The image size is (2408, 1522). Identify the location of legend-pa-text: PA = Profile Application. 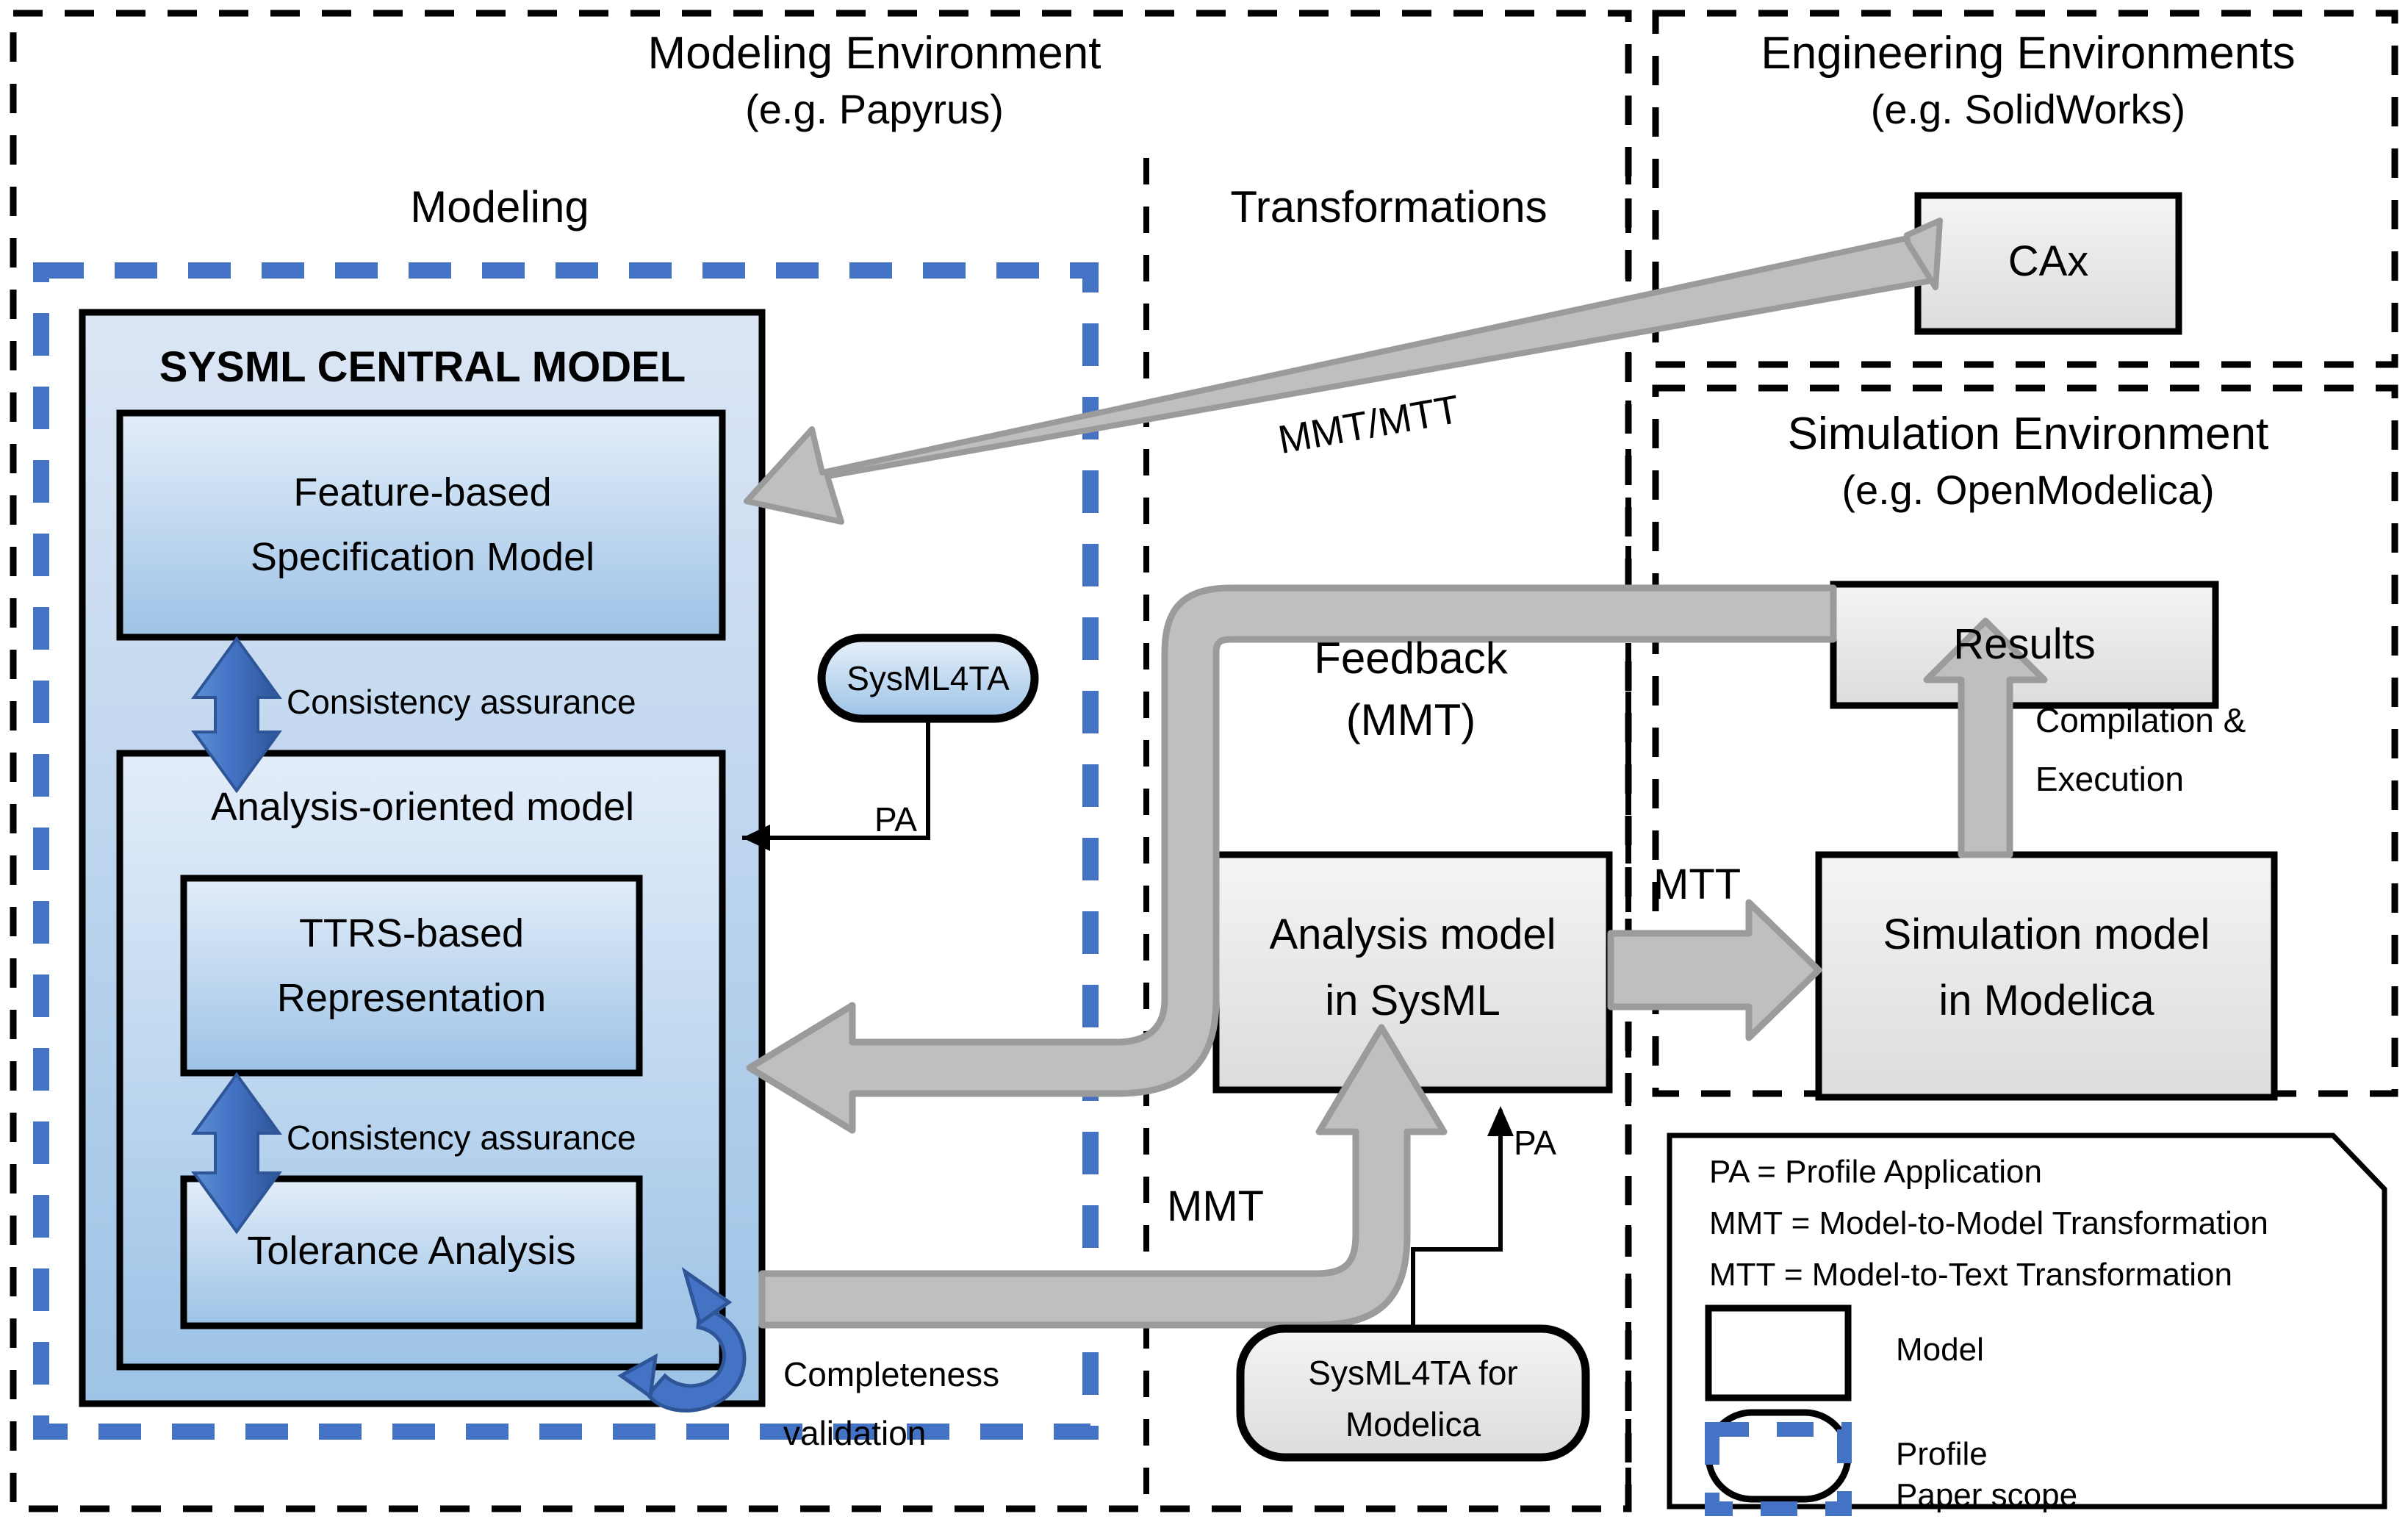
(1875, 1172).